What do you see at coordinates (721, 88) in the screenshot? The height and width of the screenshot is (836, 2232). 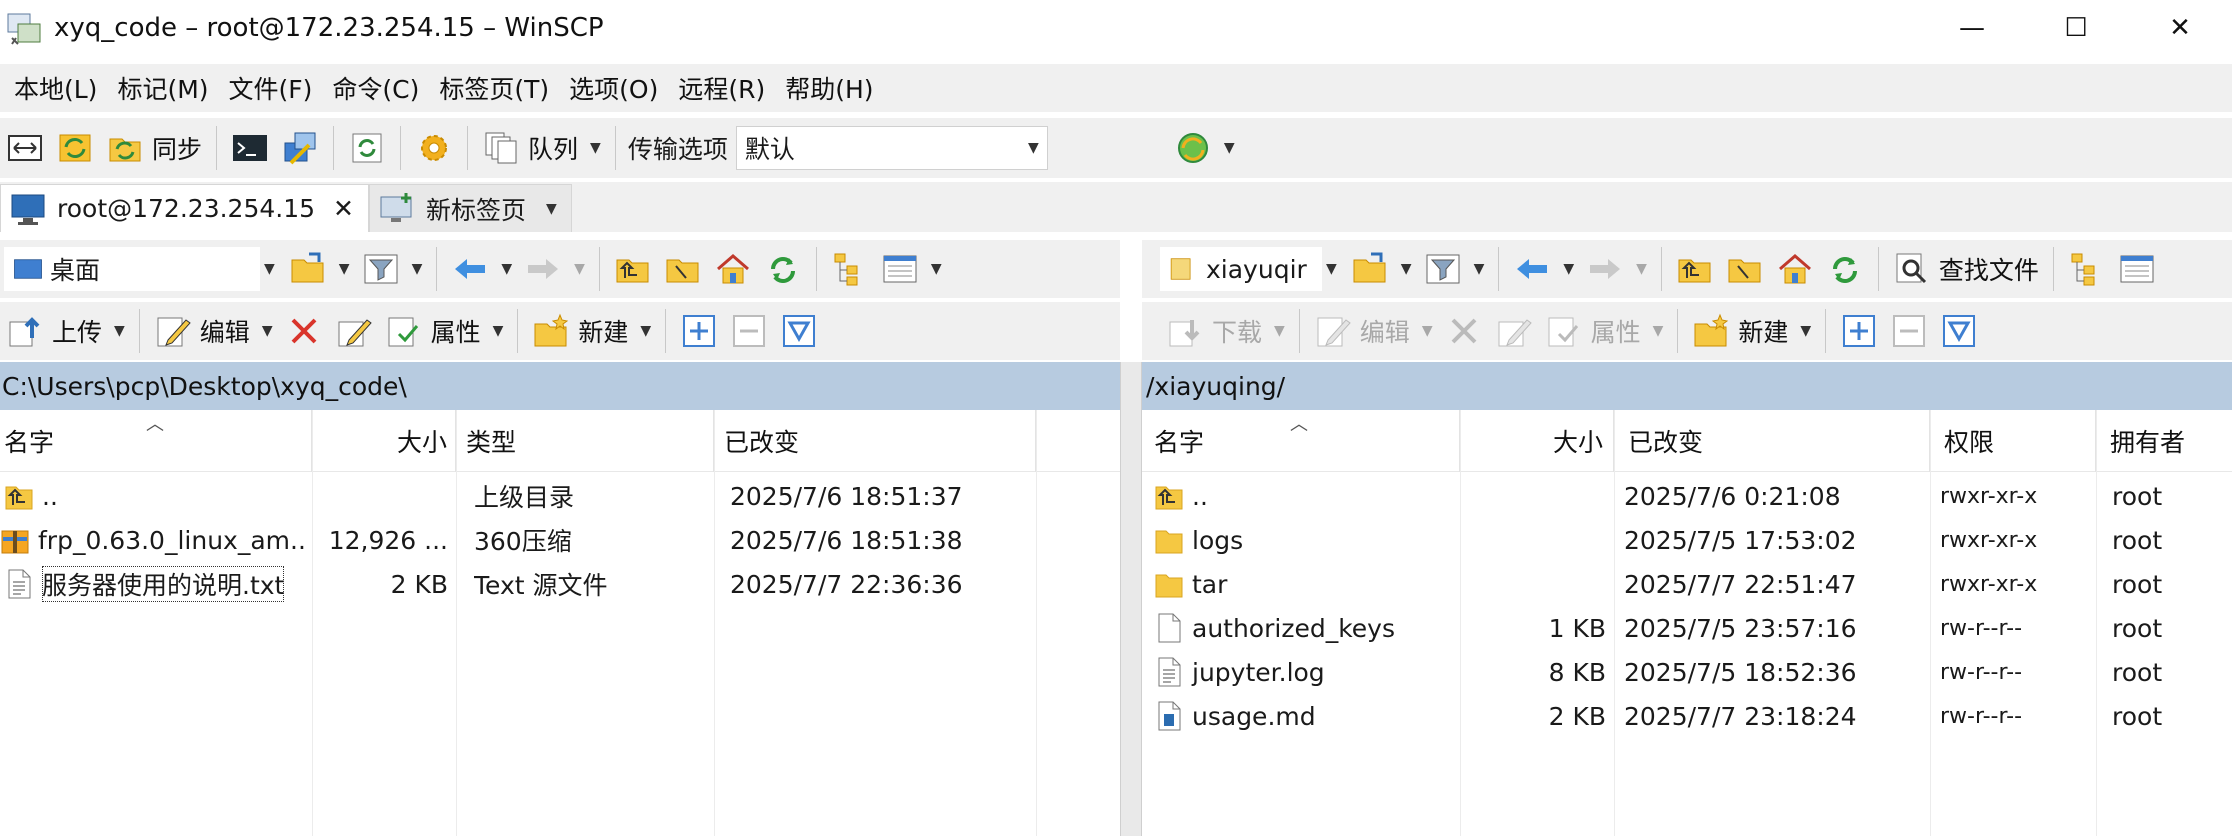 I see `menu-remote: 远程(R)` at bounding box center [721, 88].